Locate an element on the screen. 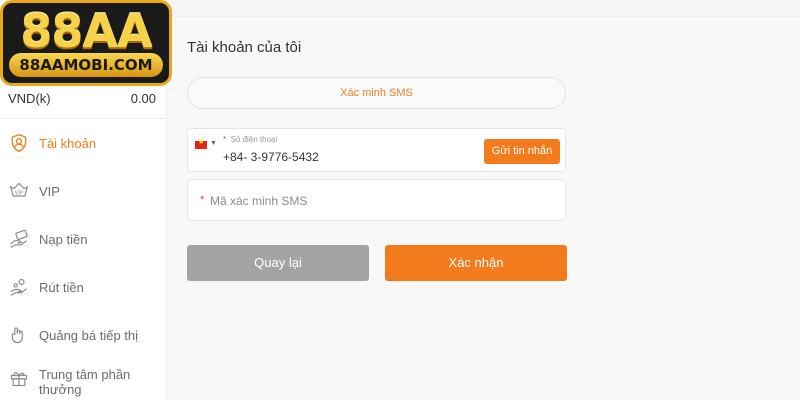  sidebar-item-label: VIP is located at coordinates (49, 191).